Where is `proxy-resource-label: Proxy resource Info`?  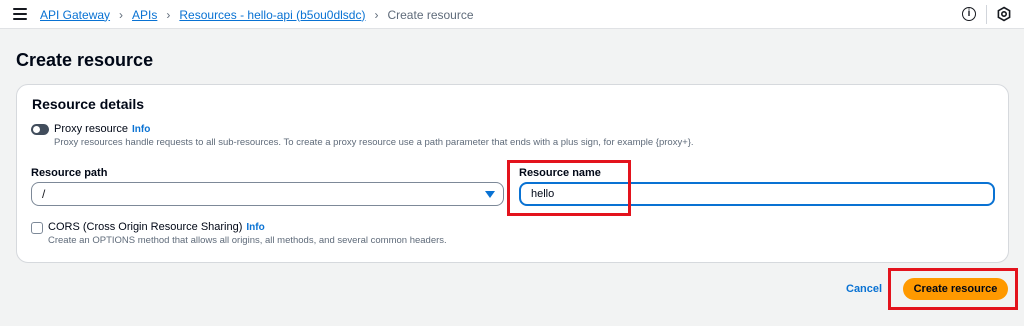
proxy-resource-label: Proxy resource Info is located at coordinates (102, 129).